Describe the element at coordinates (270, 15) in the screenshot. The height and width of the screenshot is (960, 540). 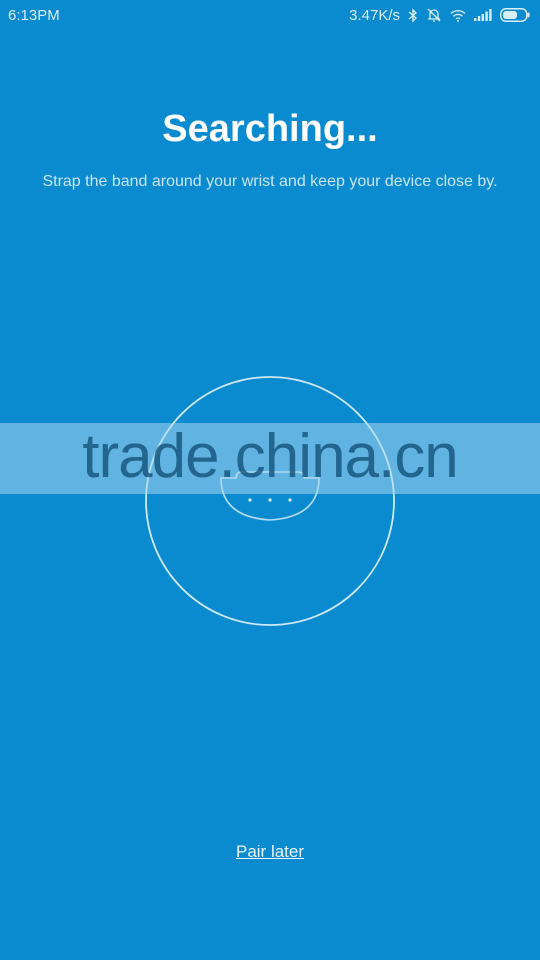
I see `status-bar: 6:13PM 3.47K/s` at that location.